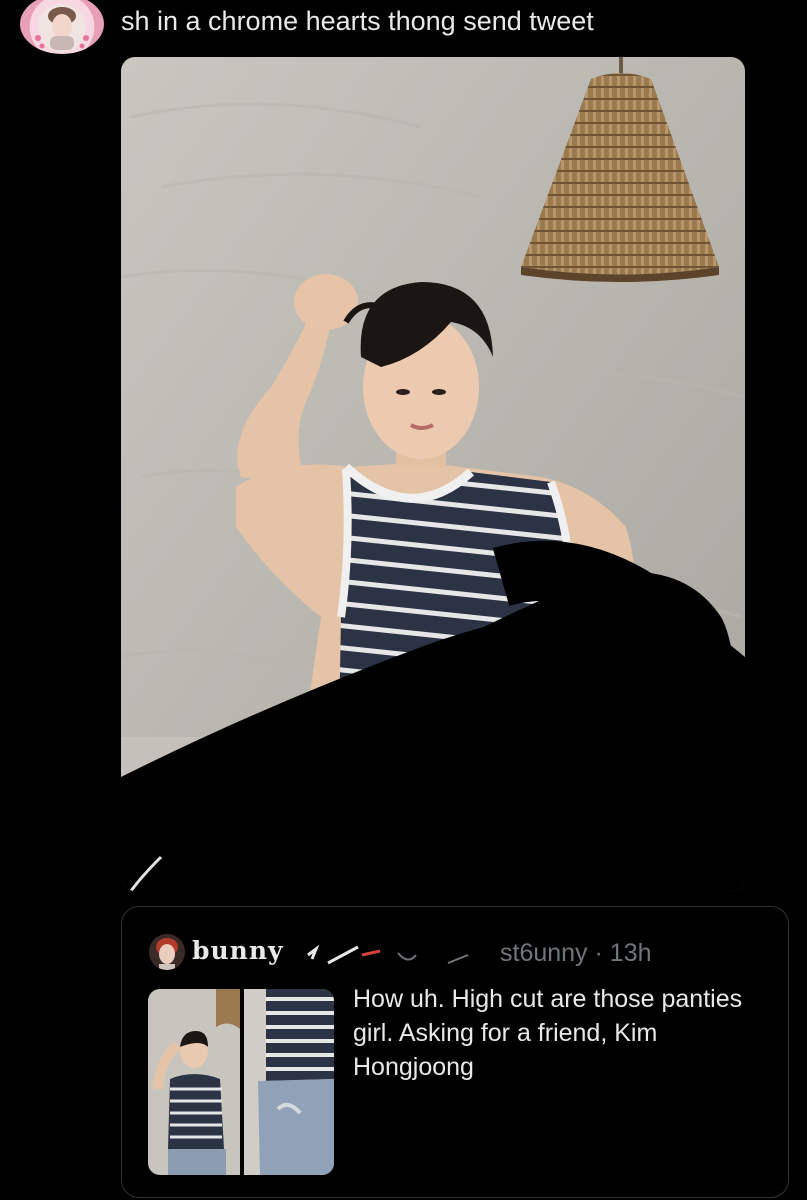  I want to click on quoted-author-avatar, so click(167, 952).